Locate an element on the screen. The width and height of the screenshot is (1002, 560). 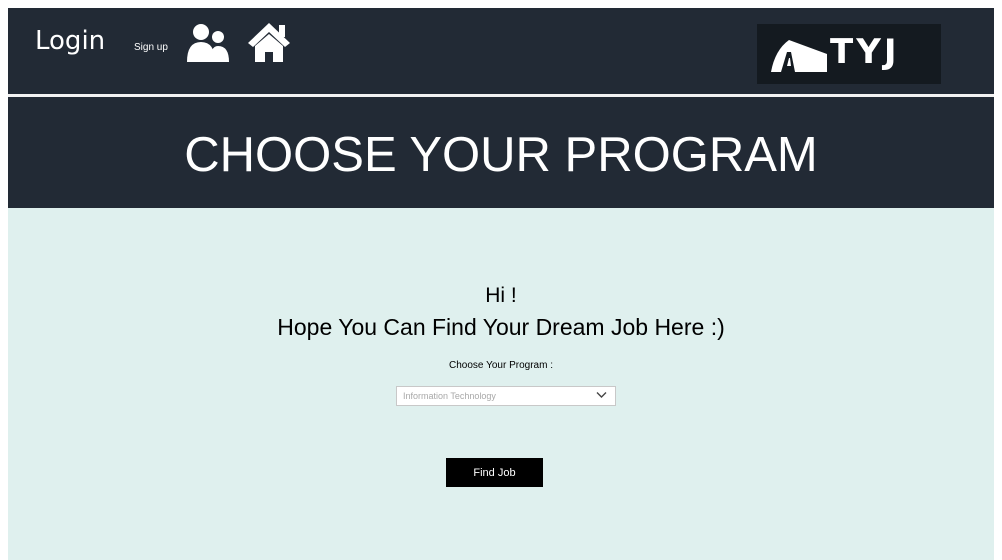
road-icon is located at coordinates (799, 56).